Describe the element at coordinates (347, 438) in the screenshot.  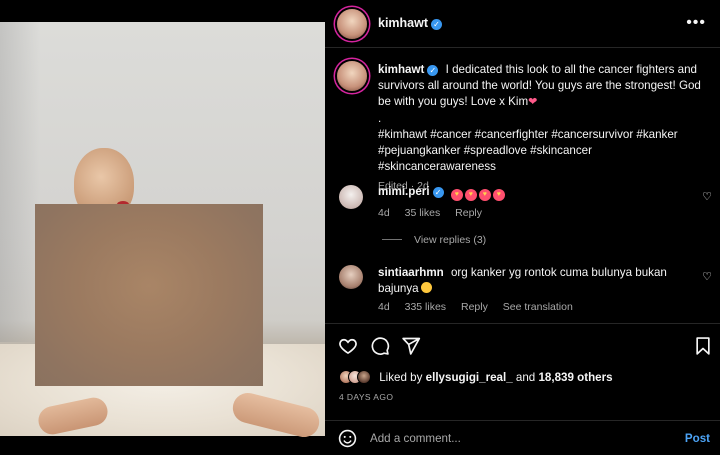
I see `emoji-icon` at that location.